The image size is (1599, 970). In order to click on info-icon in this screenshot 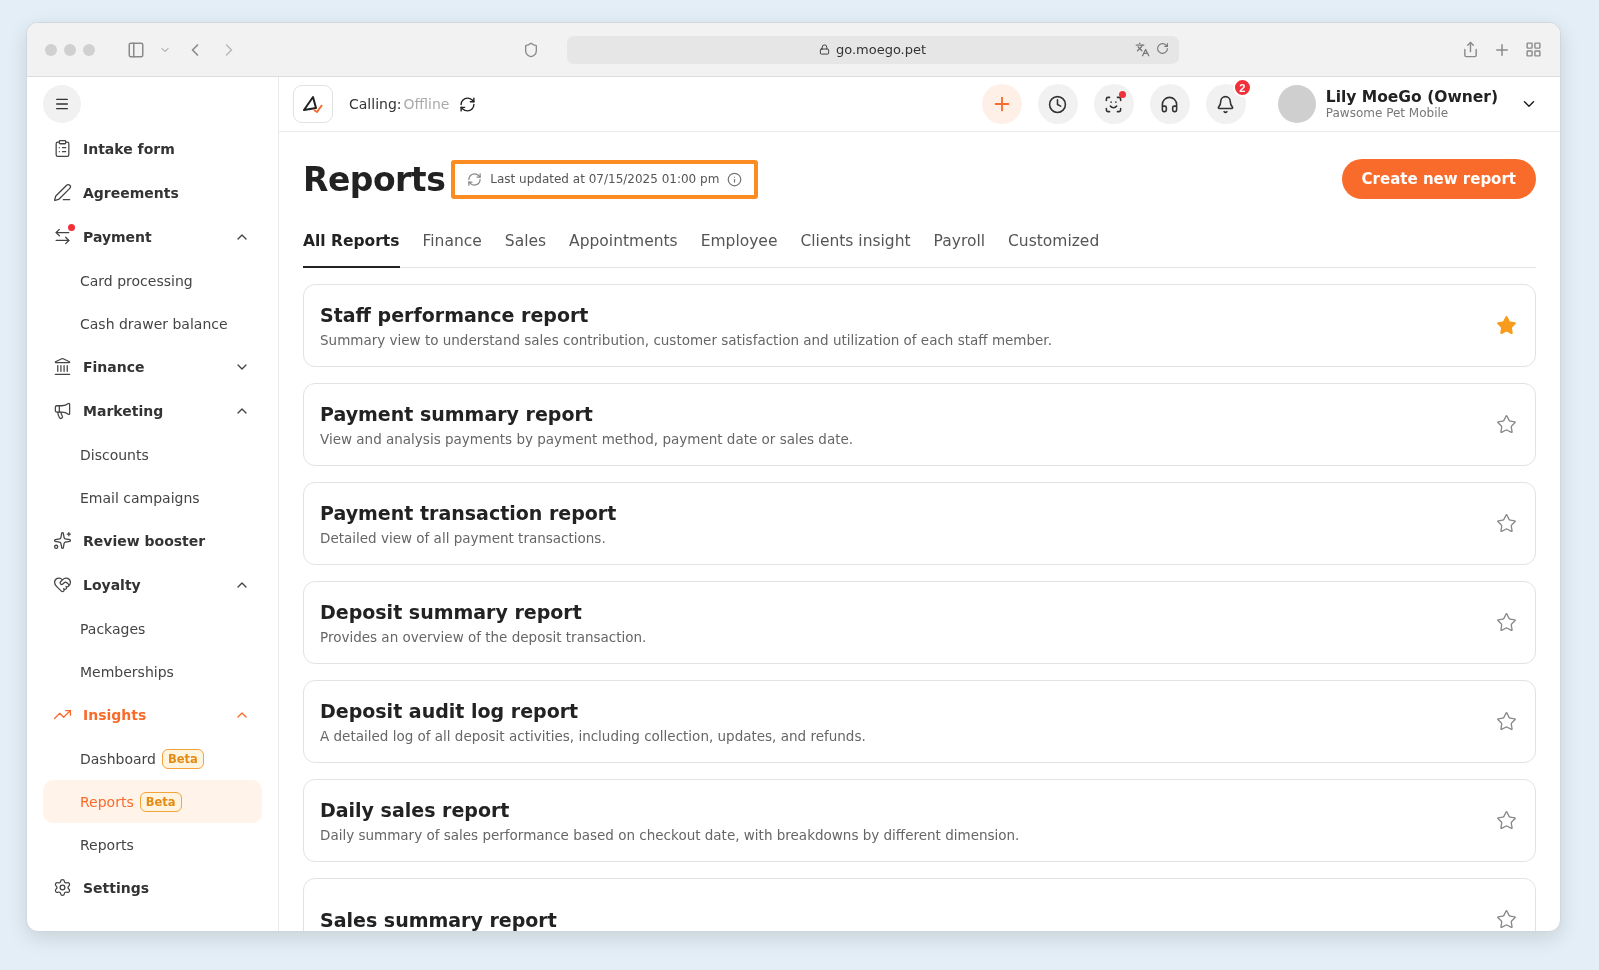, I will do `click(735, 179)`.